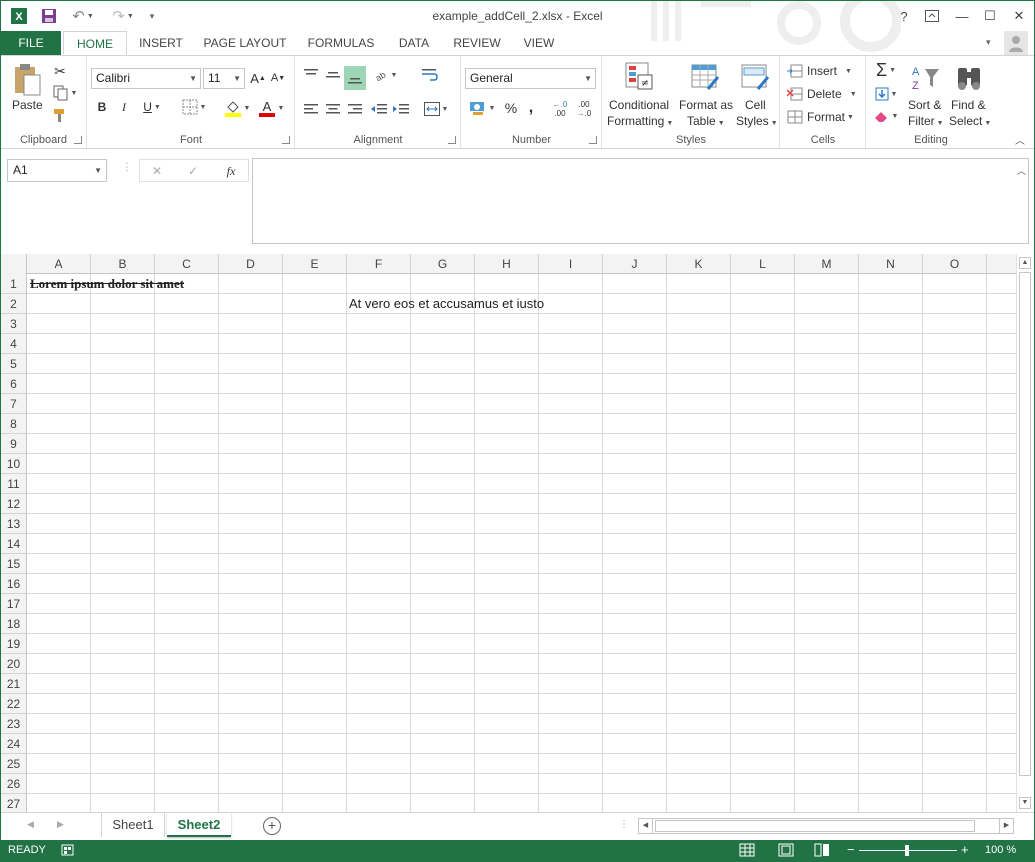 This screenshot has height=862, width=1035. I want to click on normal-view-icon, so click(747, 851).